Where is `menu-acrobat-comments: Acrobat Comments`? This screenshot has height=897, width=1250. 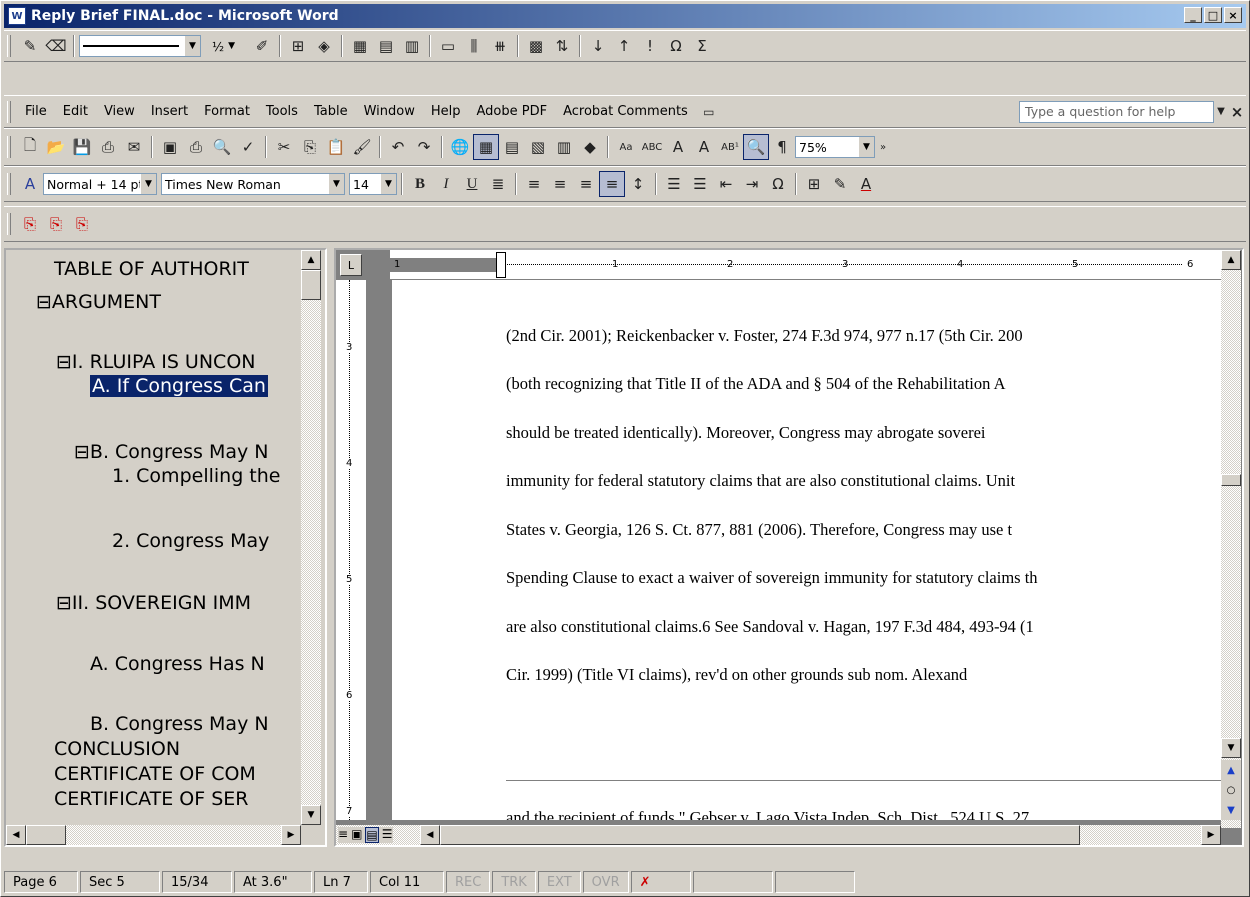 menu-acrobat-comments: Acrobat Comments is located at coordinates (625, 111).